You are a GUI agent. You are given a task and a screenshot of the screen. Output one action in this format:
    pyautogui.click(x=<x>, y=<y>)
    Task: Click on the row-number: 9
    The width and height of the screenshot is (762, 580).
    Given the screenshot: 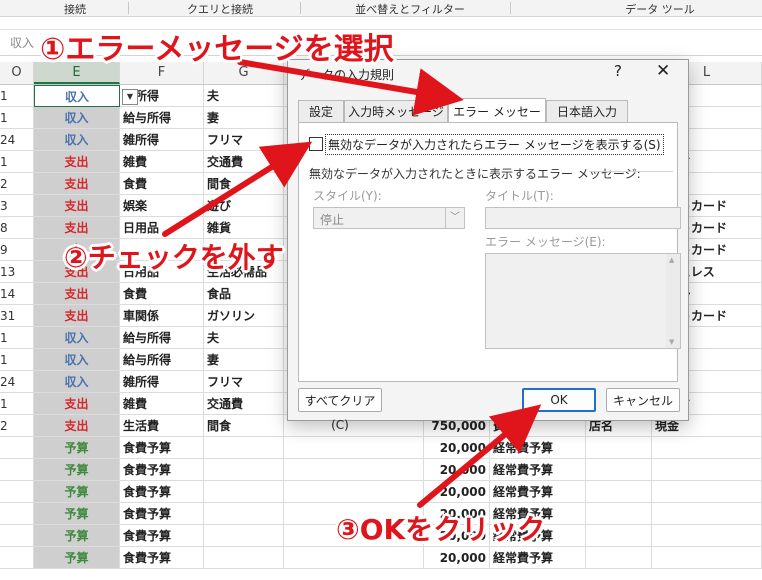 What is the action you would take?
    pyautogui.click(x=17, y=250)
    